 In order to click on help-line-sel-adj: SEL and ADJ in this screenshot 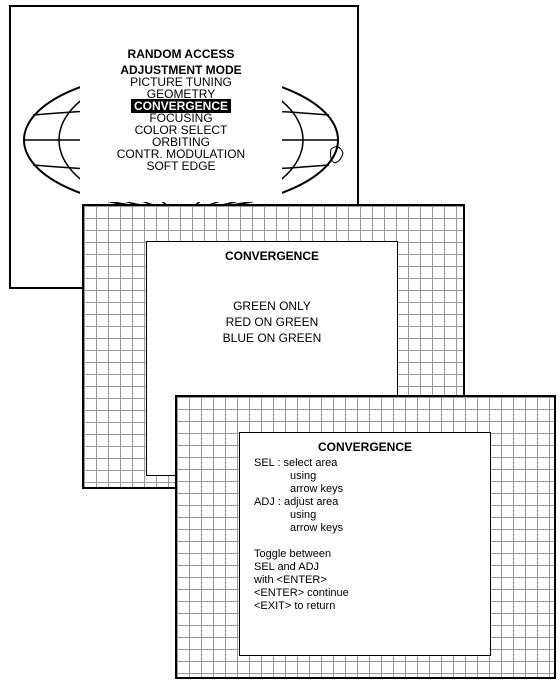, I will do `click(287, 567)`.